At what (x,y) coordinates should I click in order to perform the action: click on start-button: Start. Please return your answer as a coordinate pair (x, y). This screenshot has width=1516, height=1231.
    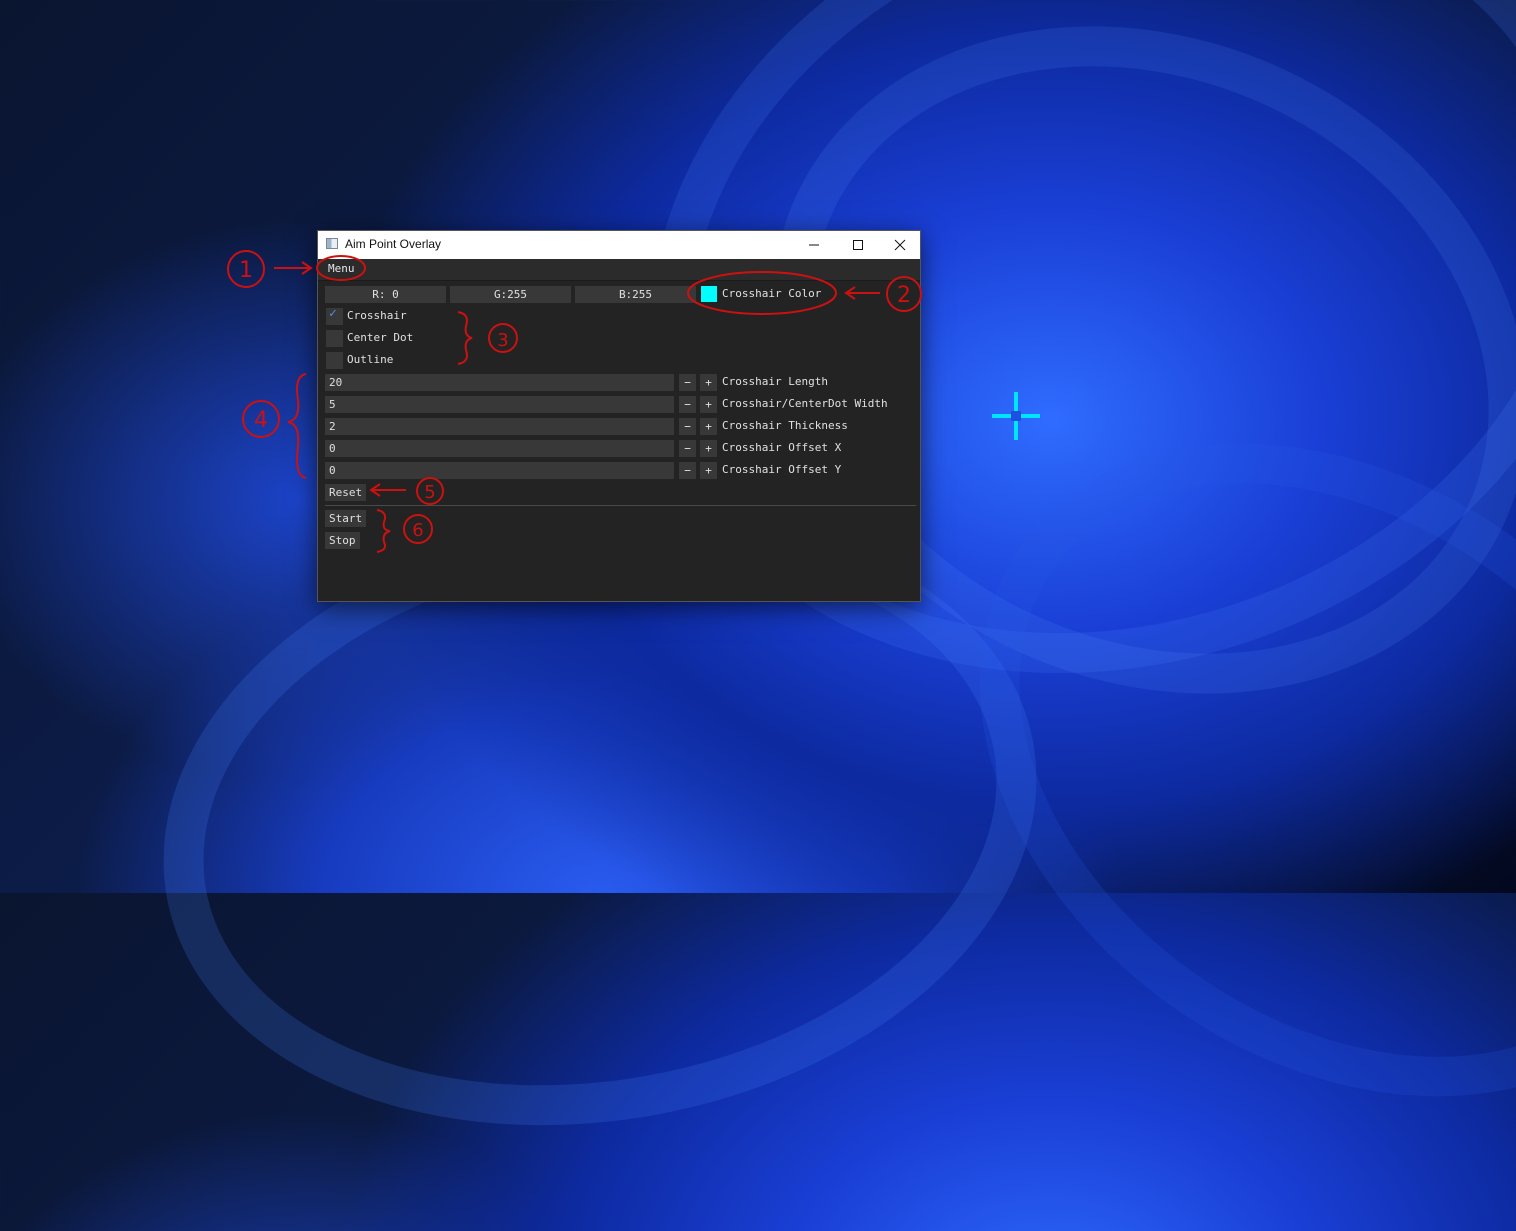
    Looking at the image, I should click on (346, 518).